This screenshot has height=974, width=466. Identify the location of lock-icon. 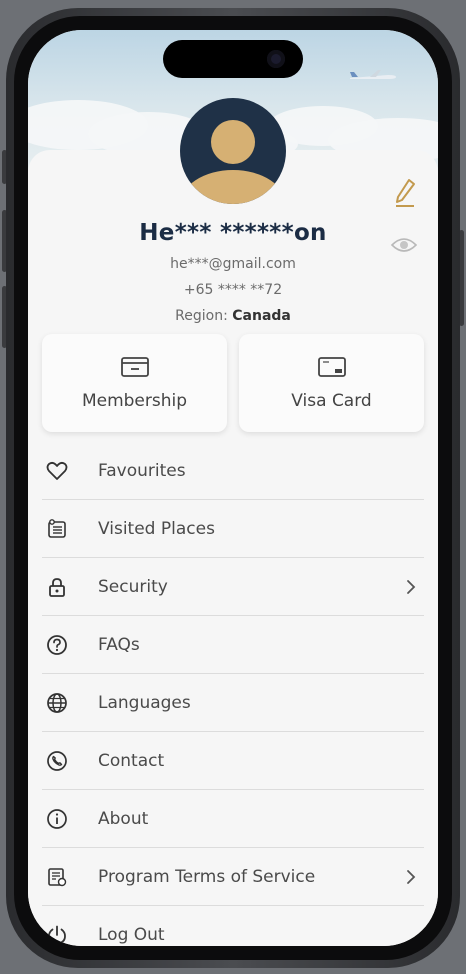
(57, 587).